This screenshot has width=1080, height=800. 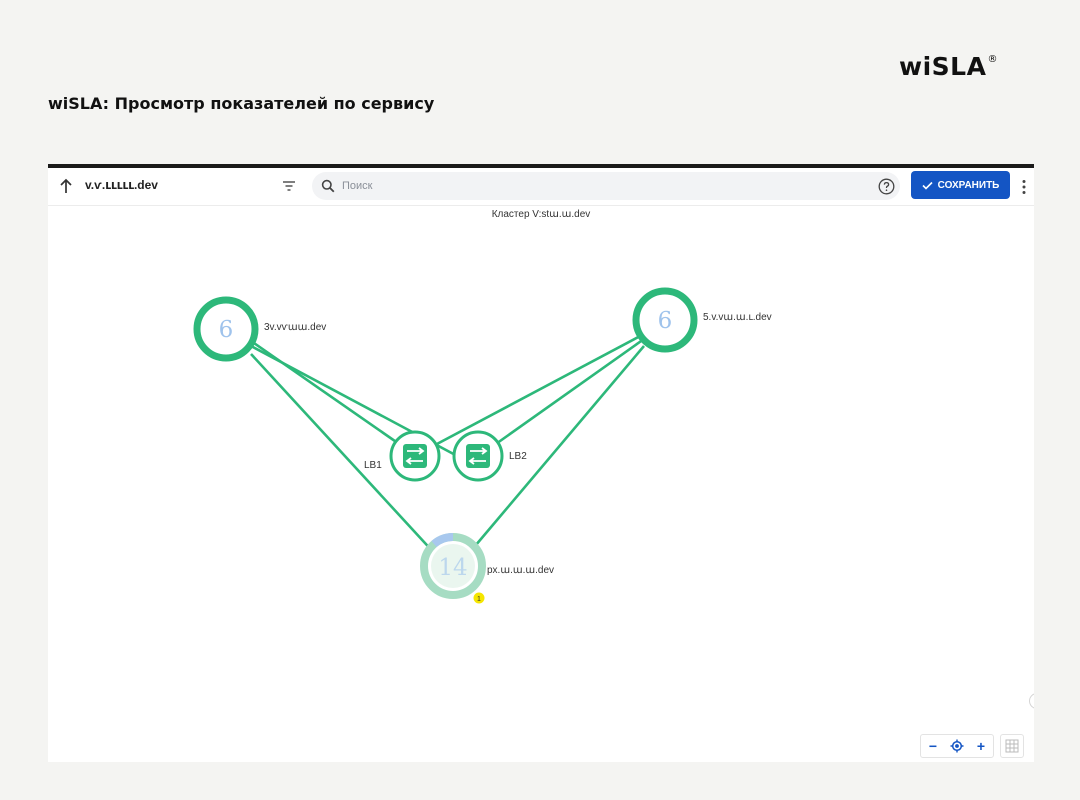 What do you see at coordinates (241, 103) in the screenshot?
I see `page-title: wiSLA: Просмотр показателей по сервису` at bounding box center [241, 103].